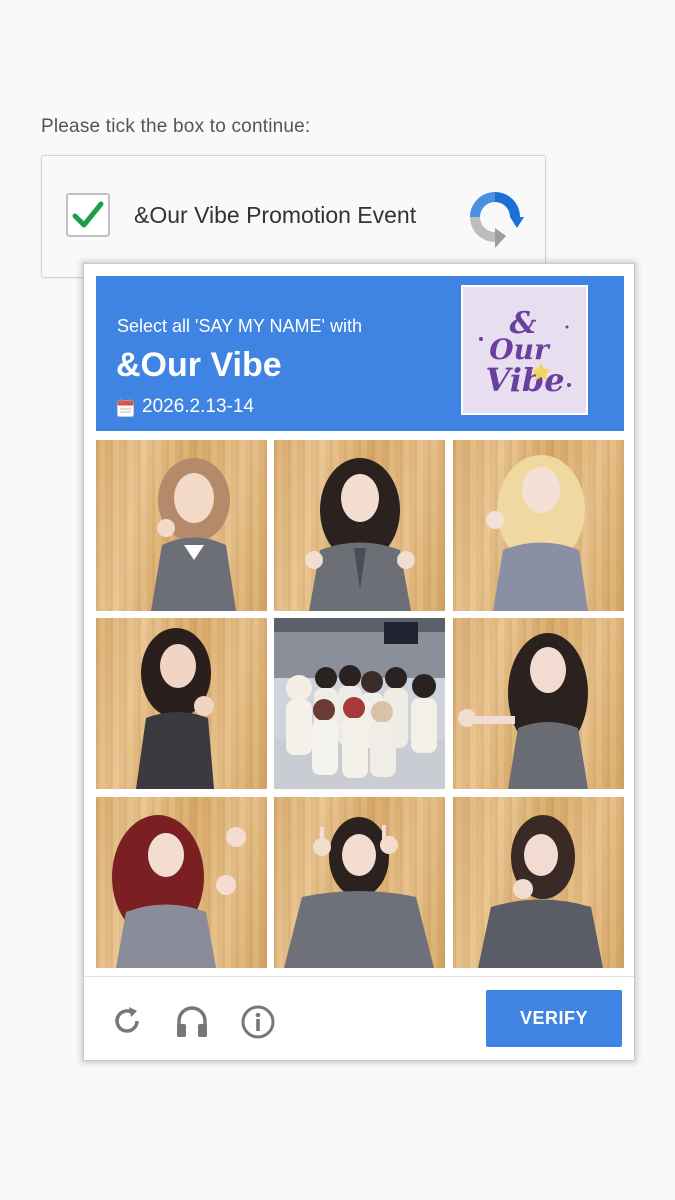 This screenshot has height=1200, width=675. Describe the element at coordinates (239, 326) in the screenshot. I see `challenge-instruction: Select all 'SAY MY NAME' with` at that location.